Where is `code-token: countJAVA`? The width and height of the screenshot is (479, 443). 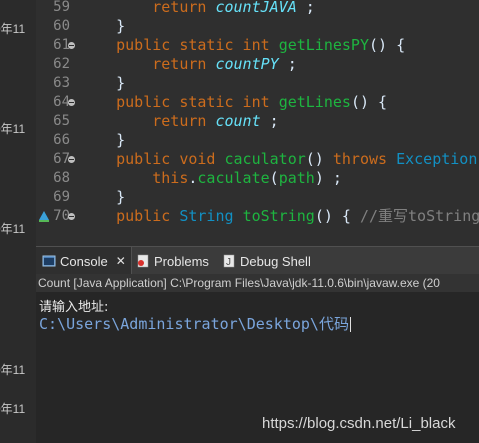
code-token: countJAVA is located at coordinates (256, 8).